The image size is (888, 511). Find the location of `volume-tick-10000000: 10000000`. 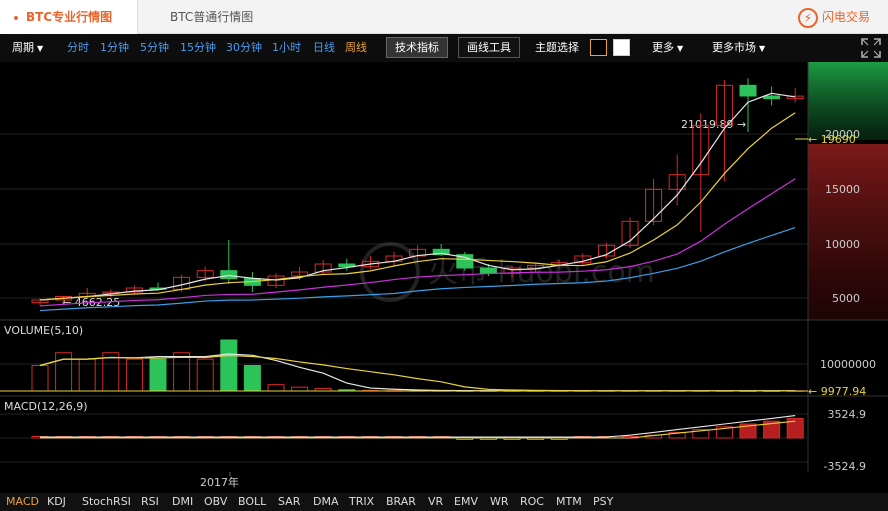

volume-tick-10000000: 10000000 is located at coordinates (848, 364).